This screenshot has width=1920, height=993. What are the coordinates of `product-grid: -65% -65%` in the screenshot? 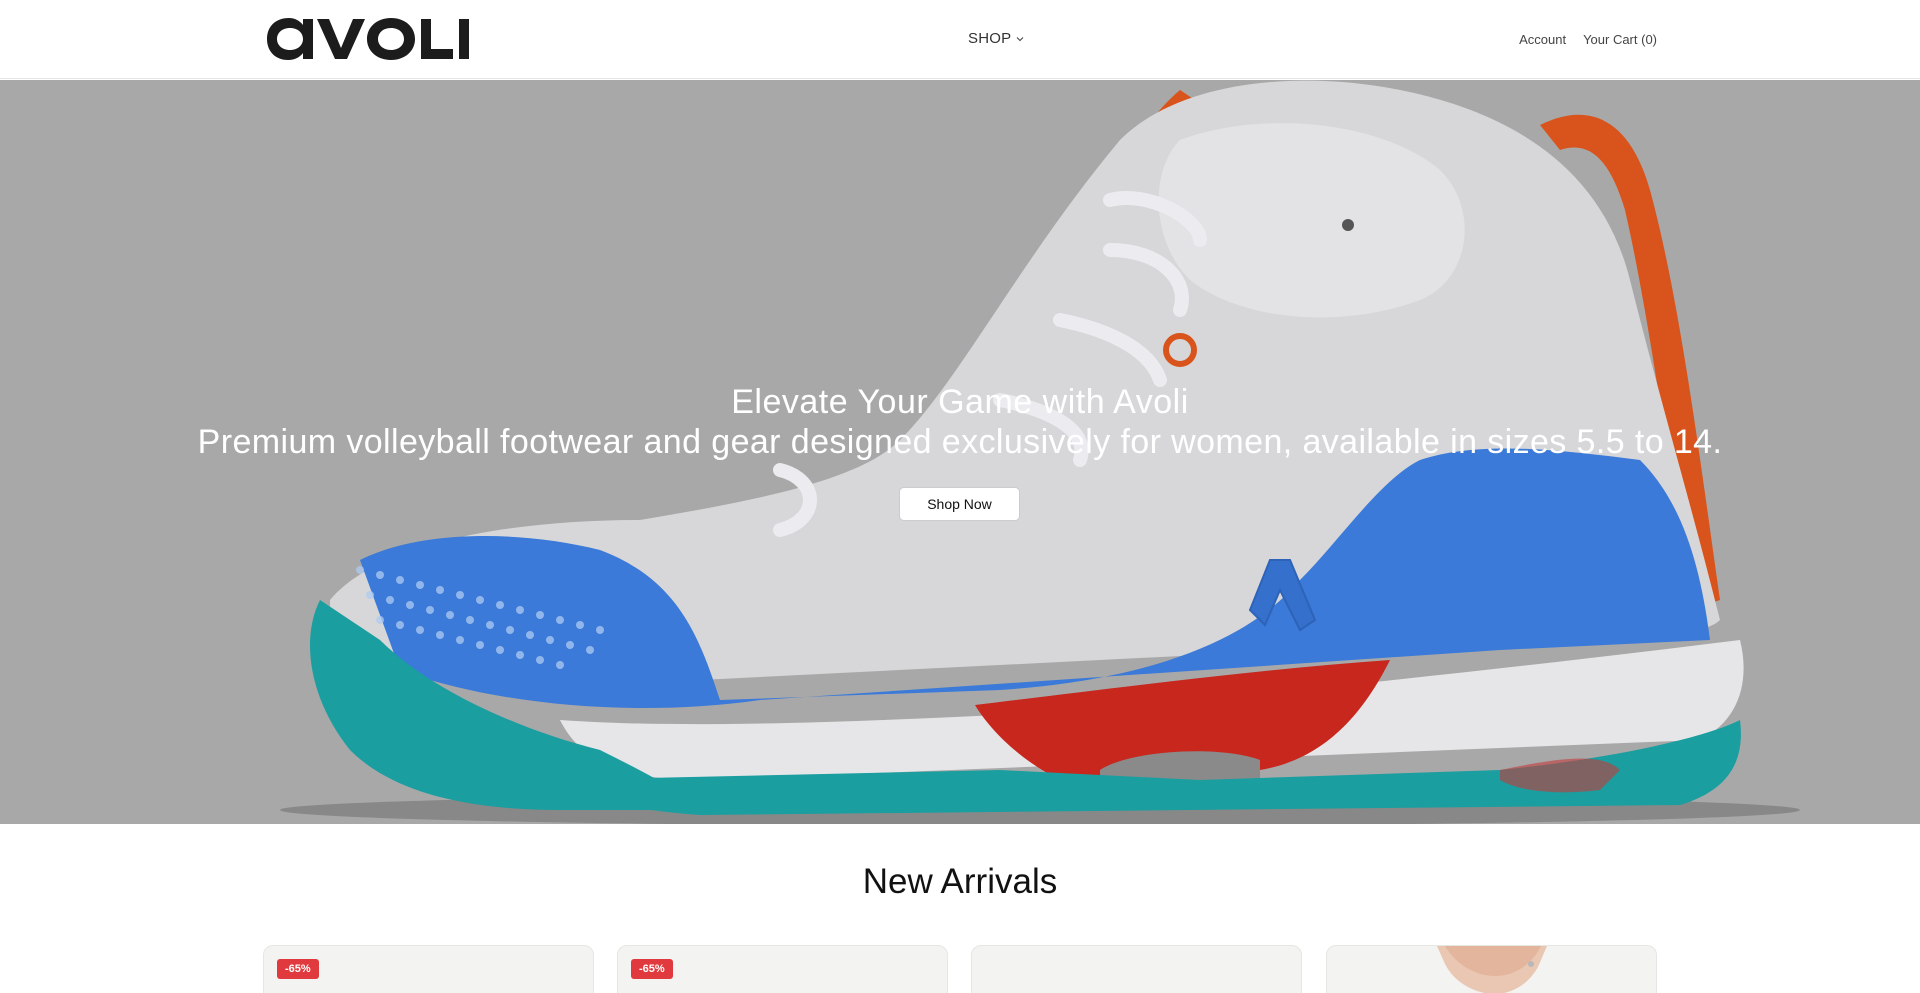 It's located at (960, 969).